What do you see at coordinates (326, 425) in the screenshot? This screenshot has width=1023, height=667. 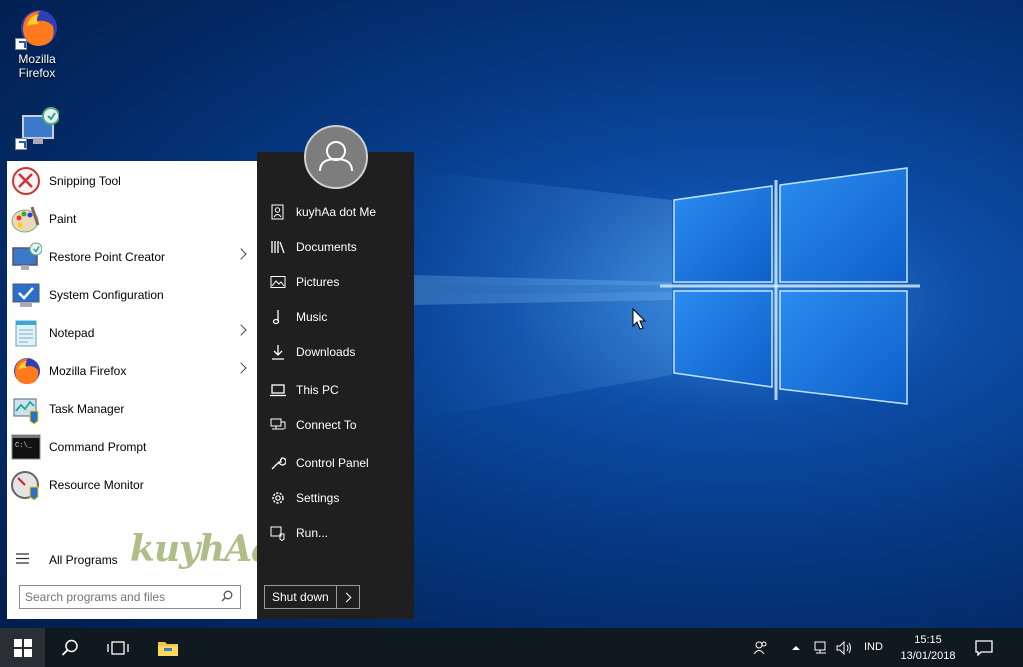 I see `place-label: Connect To` at bounding box center [326, 425].